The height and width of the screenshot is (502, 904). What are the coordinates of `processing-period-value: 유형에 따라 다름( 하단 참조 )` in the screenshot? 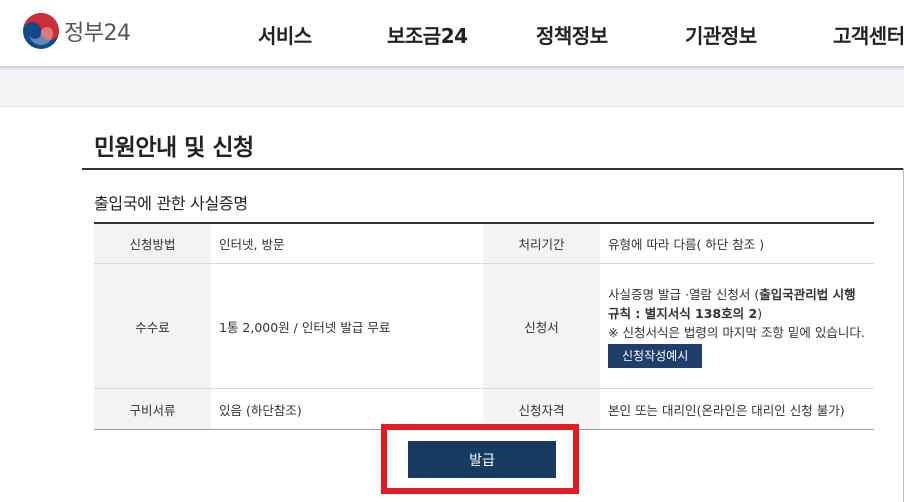 It's located at (737, 243).